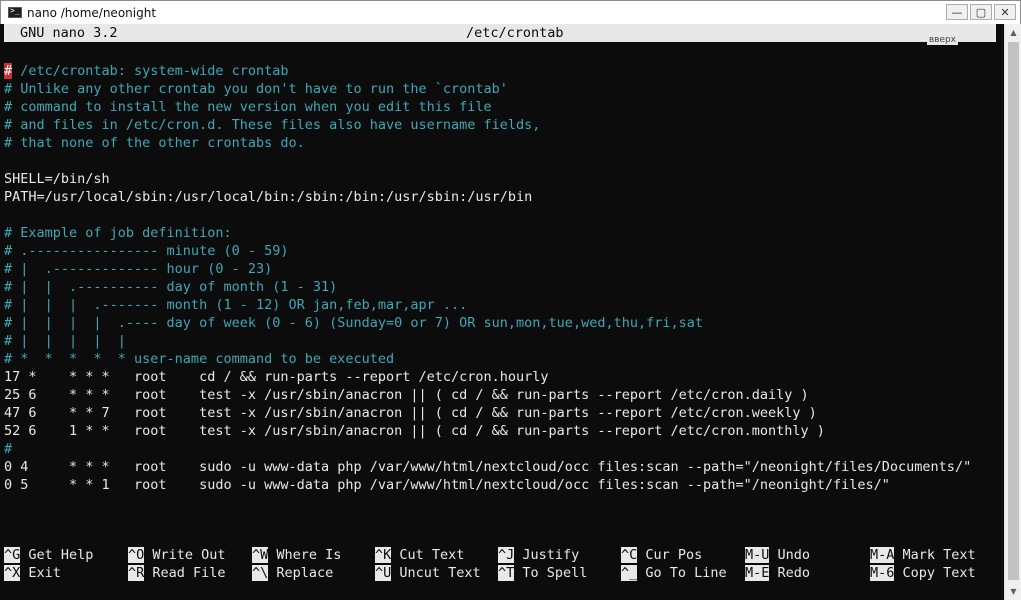 This screenshot has width=1021, height=600. I want to click on editor-line: SHELL=/bin/sh, so click(502, 179).